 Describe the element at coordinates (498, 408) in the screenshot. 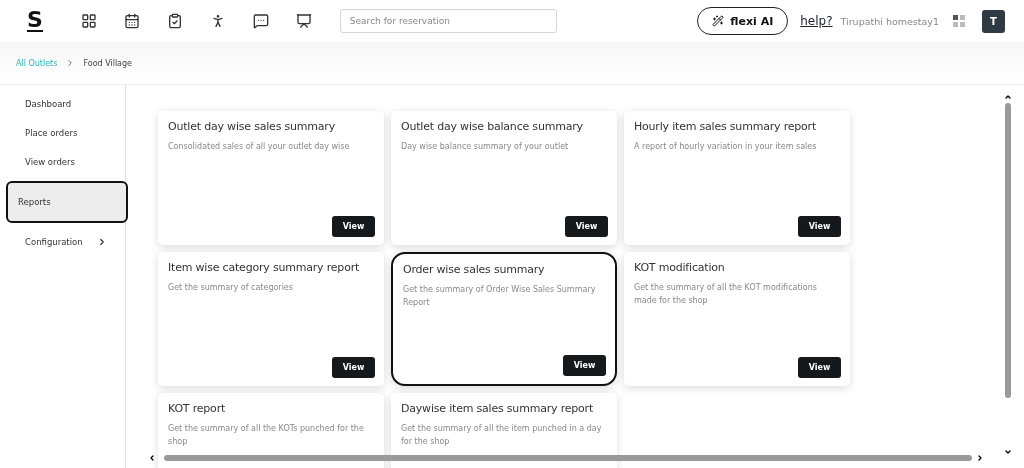

I see `report-title: Daywise item sales summary report` at that location.